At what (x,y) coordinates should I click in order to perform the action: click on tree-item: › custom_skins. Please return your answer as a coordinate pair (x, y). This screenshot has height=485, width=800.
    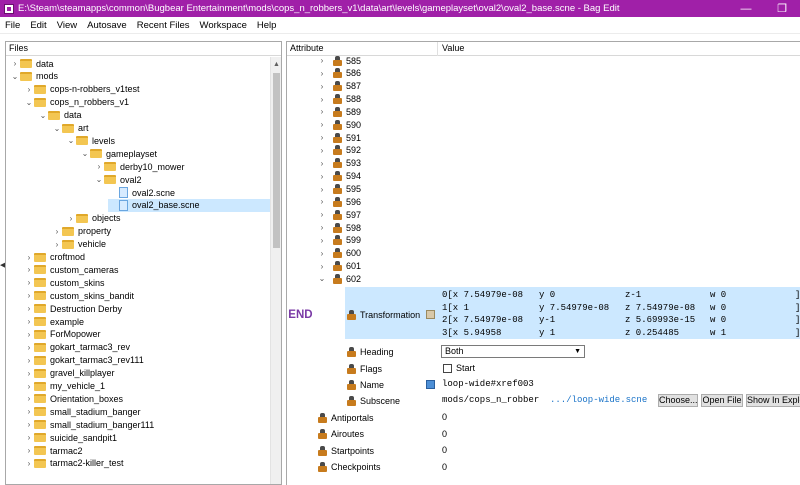
    Looking at the image, I should click on (64, 282).